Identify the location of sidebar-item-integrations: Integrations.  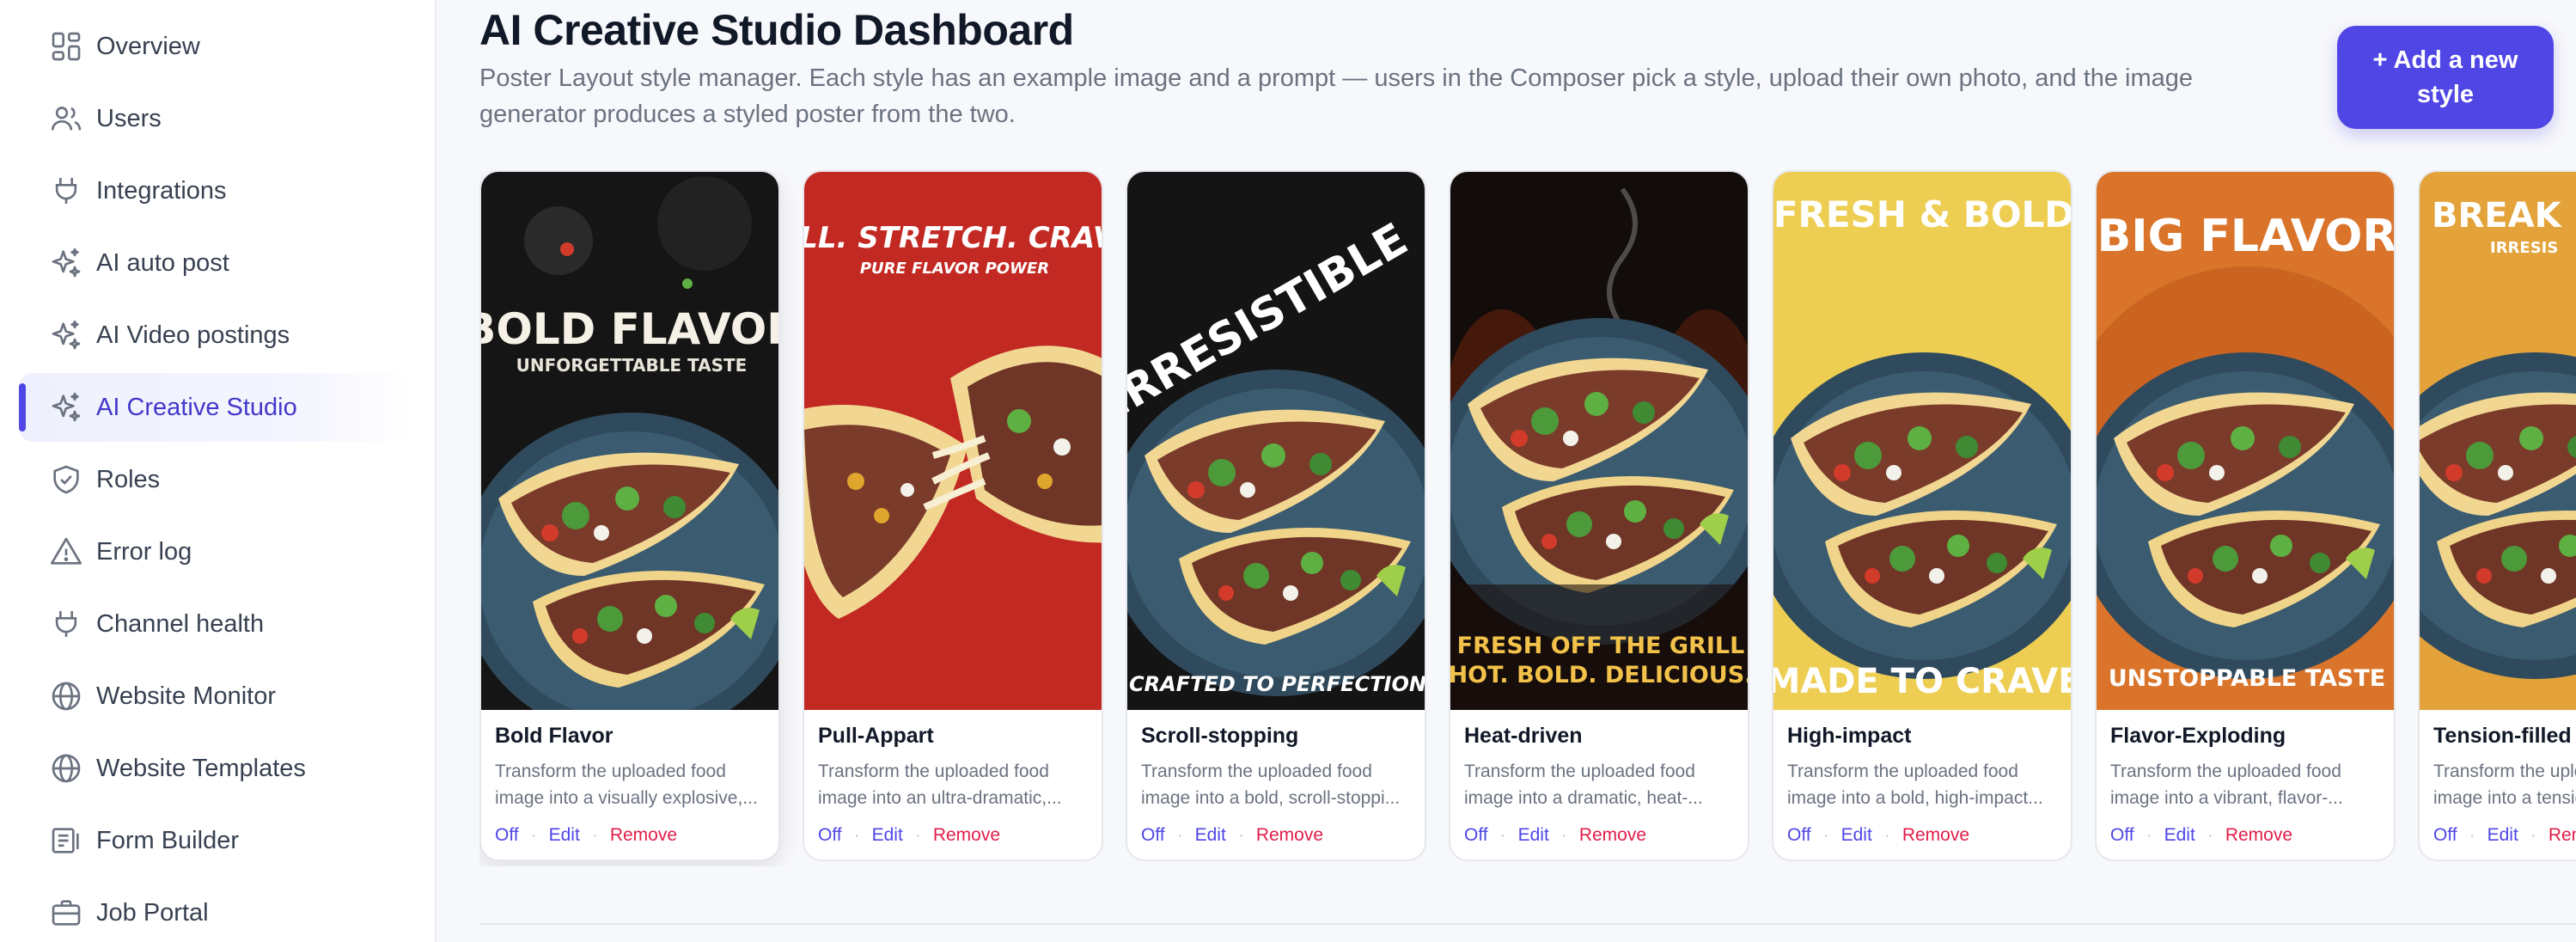
(215, 190).